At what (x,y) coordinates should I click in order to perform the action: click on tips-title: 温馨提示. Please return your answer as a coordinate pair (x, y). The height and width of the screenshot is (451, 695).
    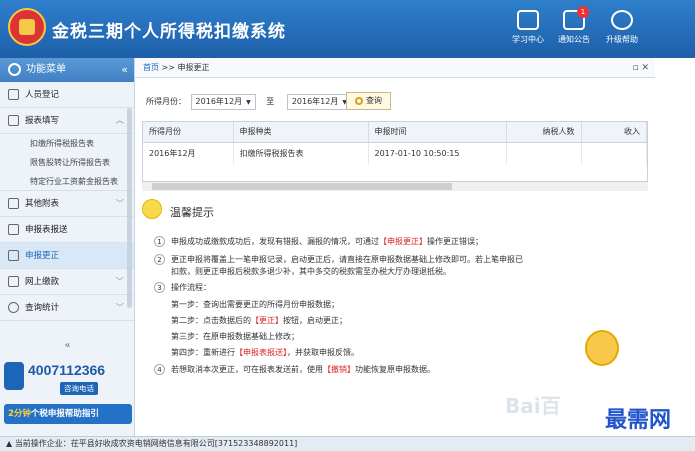
    Looking at the image, I should click on (192, 212).